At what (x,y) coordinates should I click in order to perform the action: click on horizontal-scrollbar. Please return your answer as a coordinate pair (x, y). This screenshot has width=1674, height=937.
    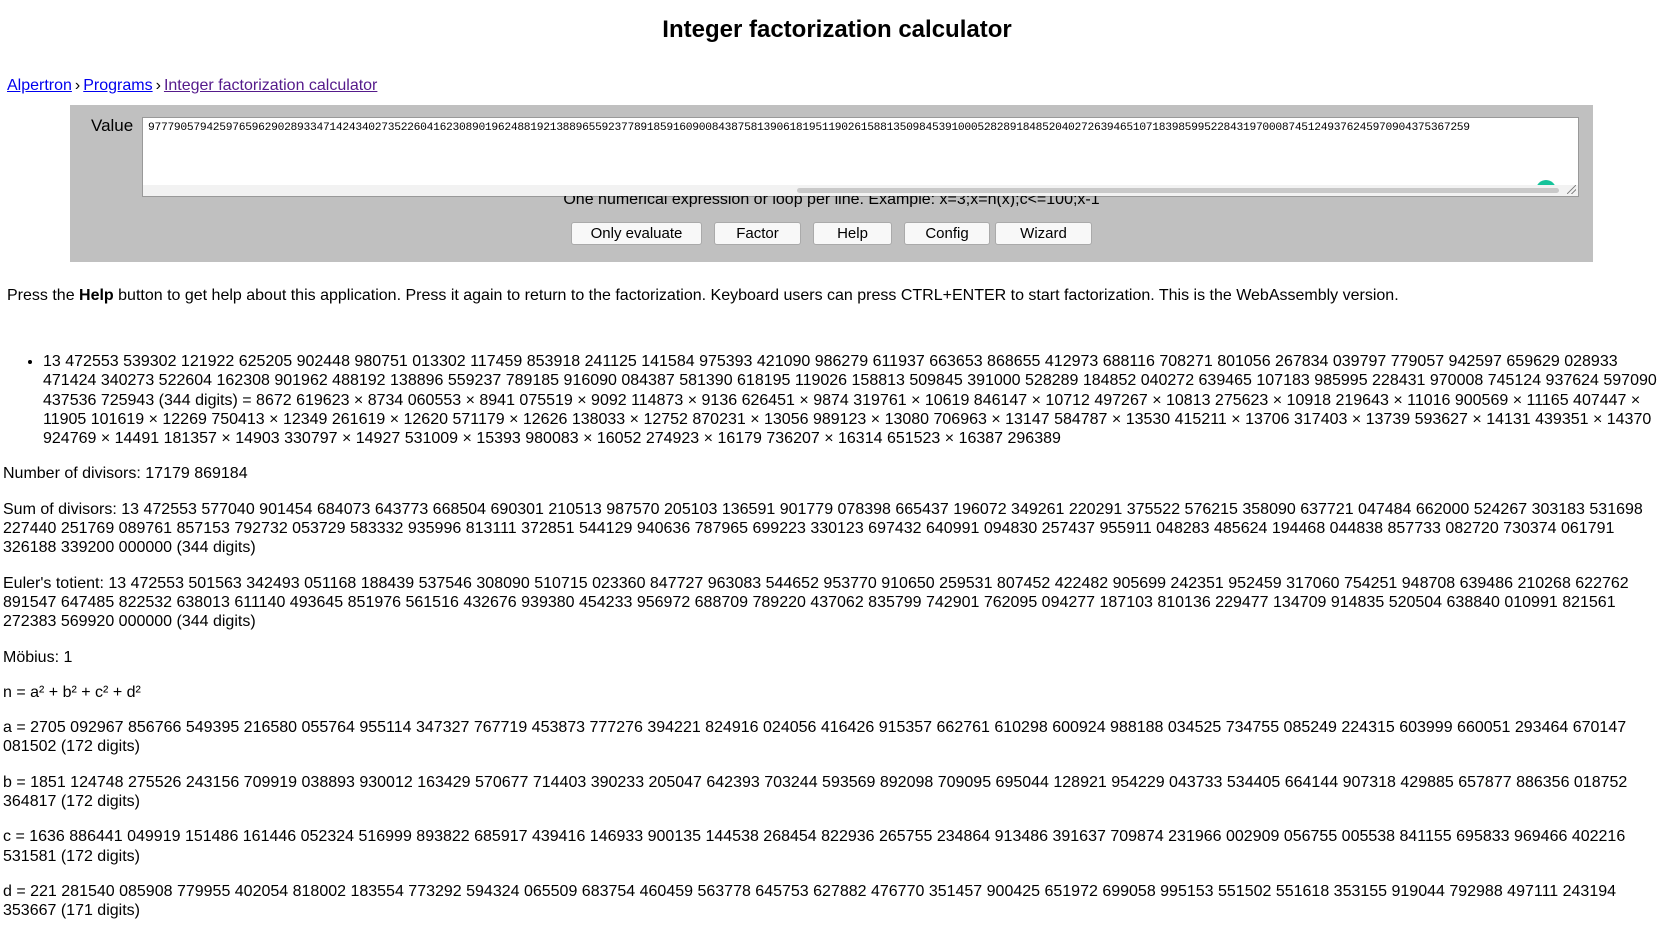
    Looking at the image, I should click on (860, 190).